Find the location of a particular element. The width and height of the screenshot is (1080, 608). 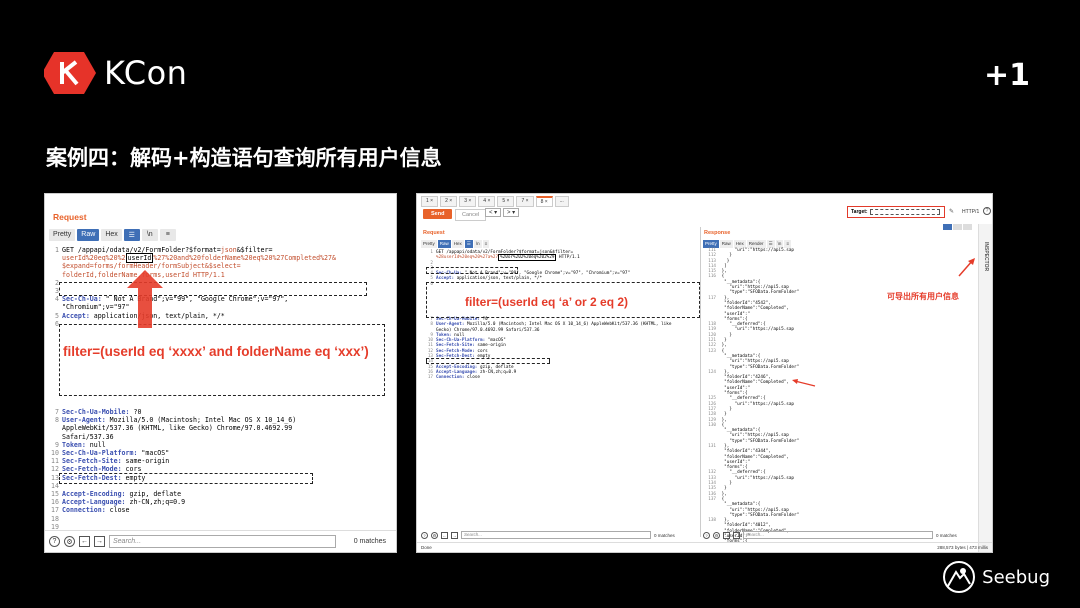

line-number: 6 is located at coordinates (57, 323).